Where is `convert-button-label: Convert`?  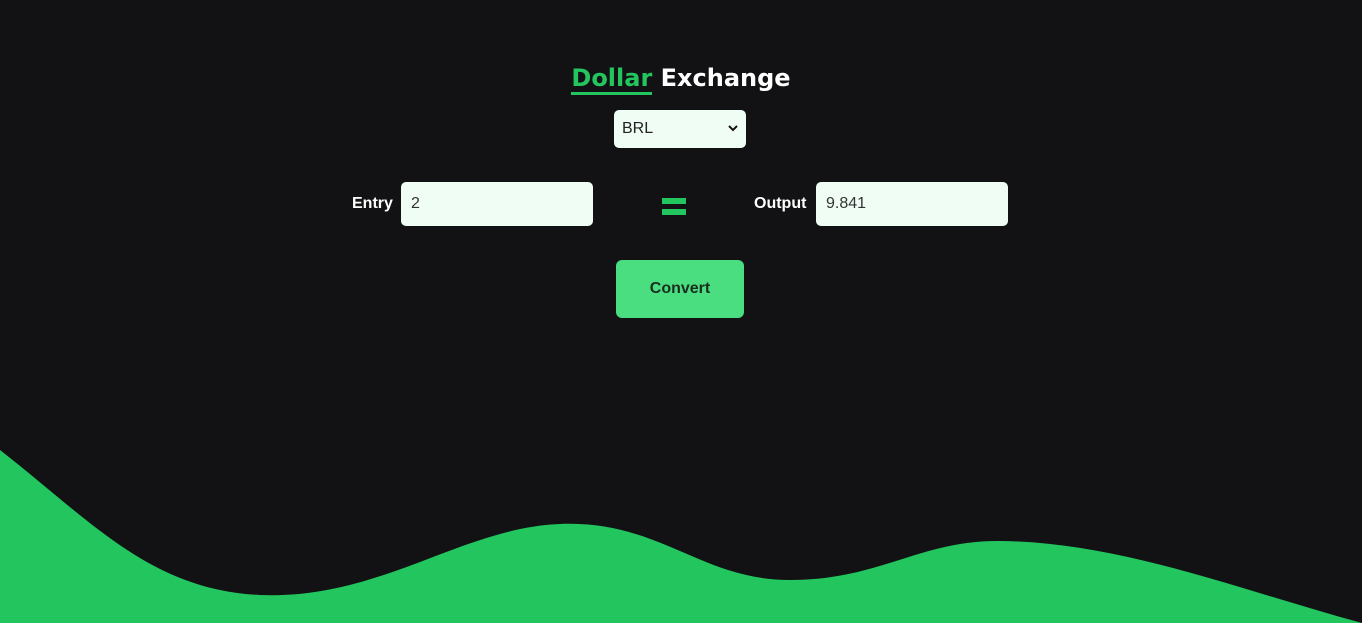 convert-button-label: Convert is located at coordinates (680, 288).